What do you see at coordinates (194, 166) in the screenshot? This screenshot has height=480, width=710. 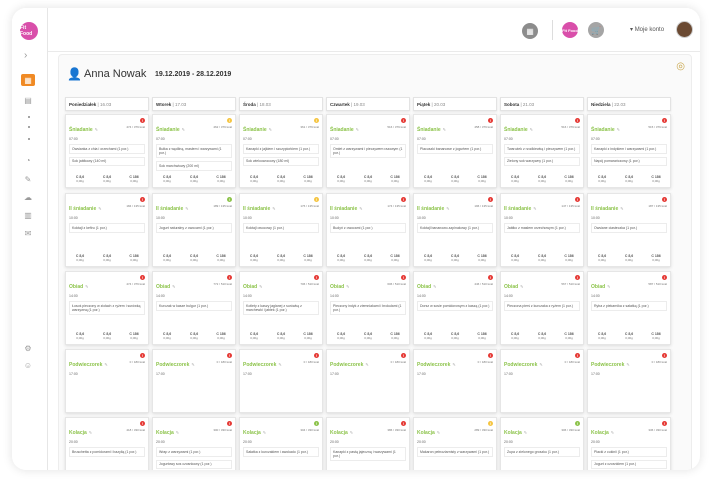 I see `meal-item: Sok marchwiowy (200 ml)` at bounding box center [194, 166].